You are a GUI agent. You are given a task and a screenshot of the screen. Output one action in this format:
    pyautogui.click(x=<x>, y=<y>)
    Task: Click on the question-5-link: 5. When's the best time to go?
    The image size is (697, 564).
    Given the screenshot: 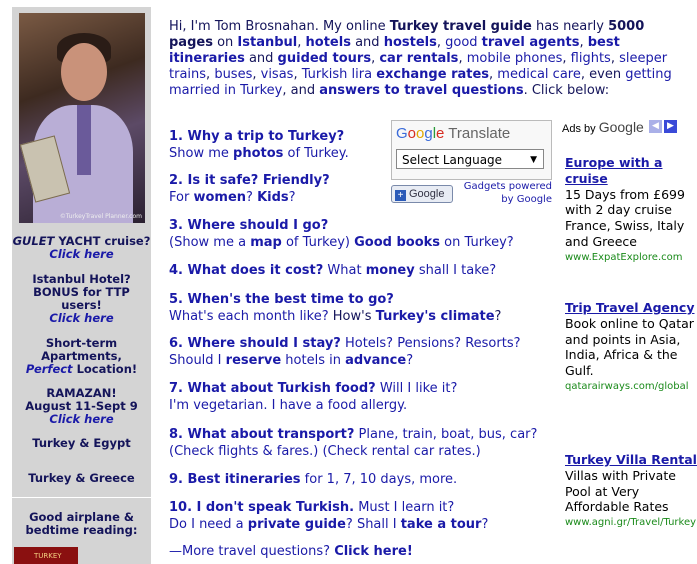 What is the action you would take?
    pyautogui.click(x=281, y=299)
    